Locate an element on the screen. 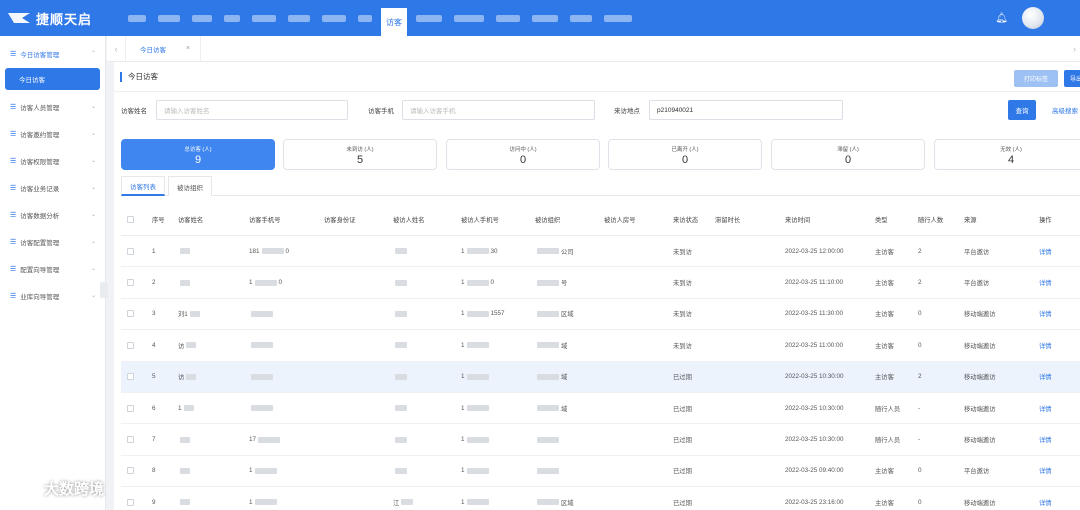 This screenshot has width=1080, height=510. table-row: 5 访 1 域 已过期 2022-03-25 10:30:00 主访客 2 移动端邀访 详情 is located at coordinates (600, 377).